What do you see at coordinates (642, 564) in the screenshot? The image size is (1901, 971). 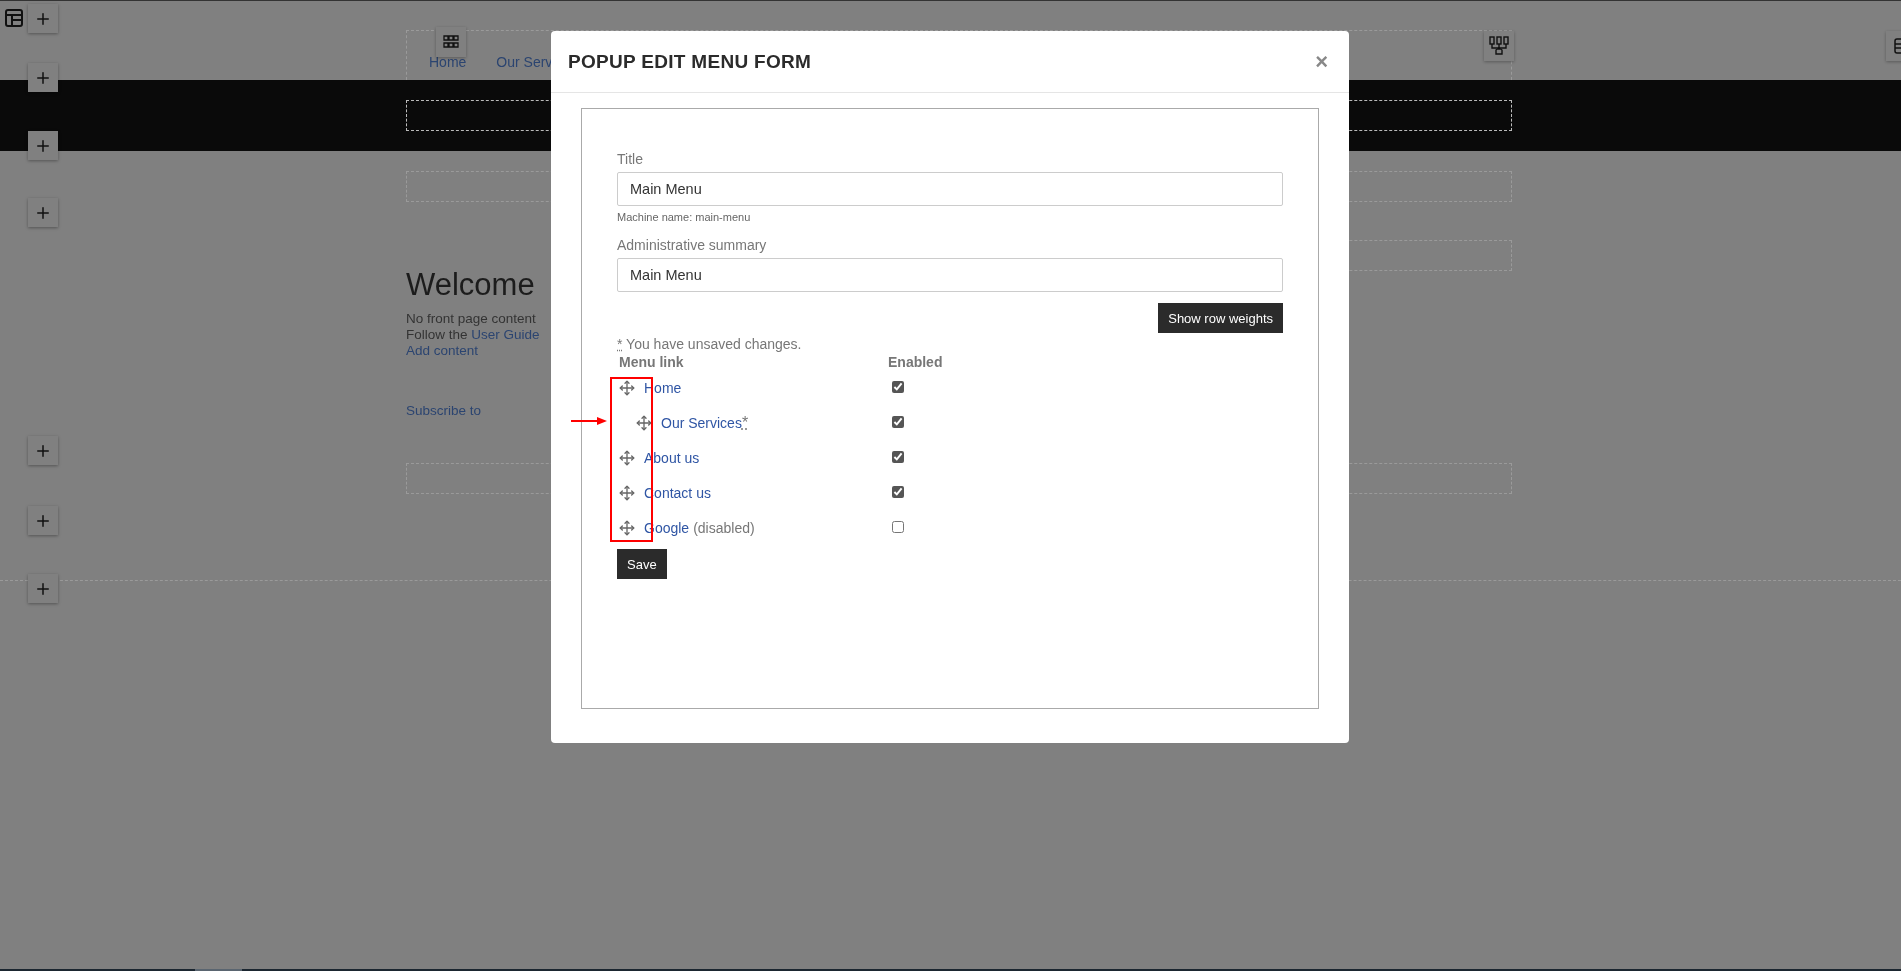 I see `save-button: Save` at bounding box center [642, 564].